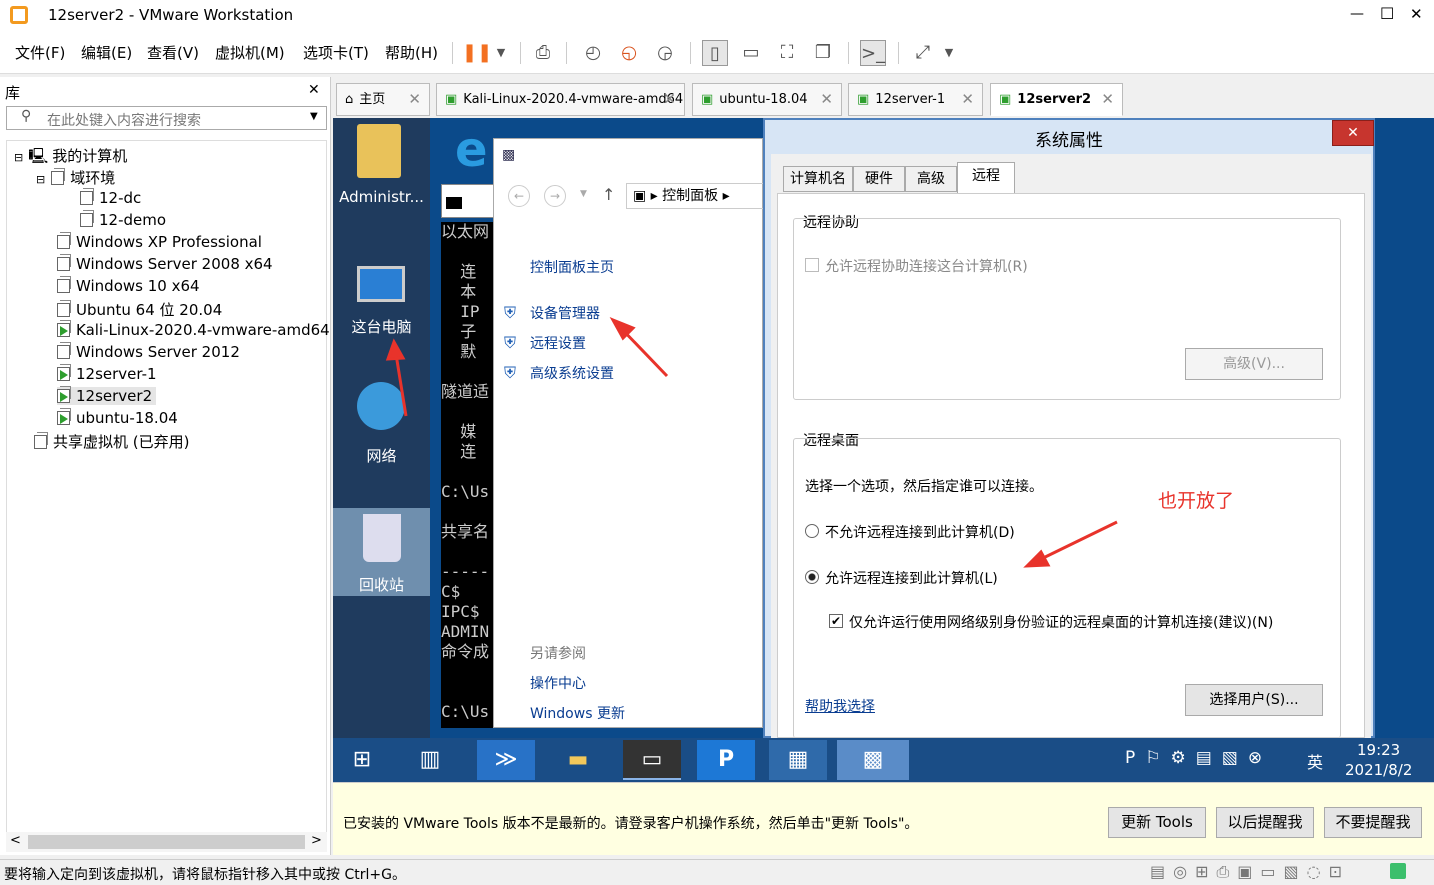  I want to click on console-view-icon: >_, so click(873, 53).